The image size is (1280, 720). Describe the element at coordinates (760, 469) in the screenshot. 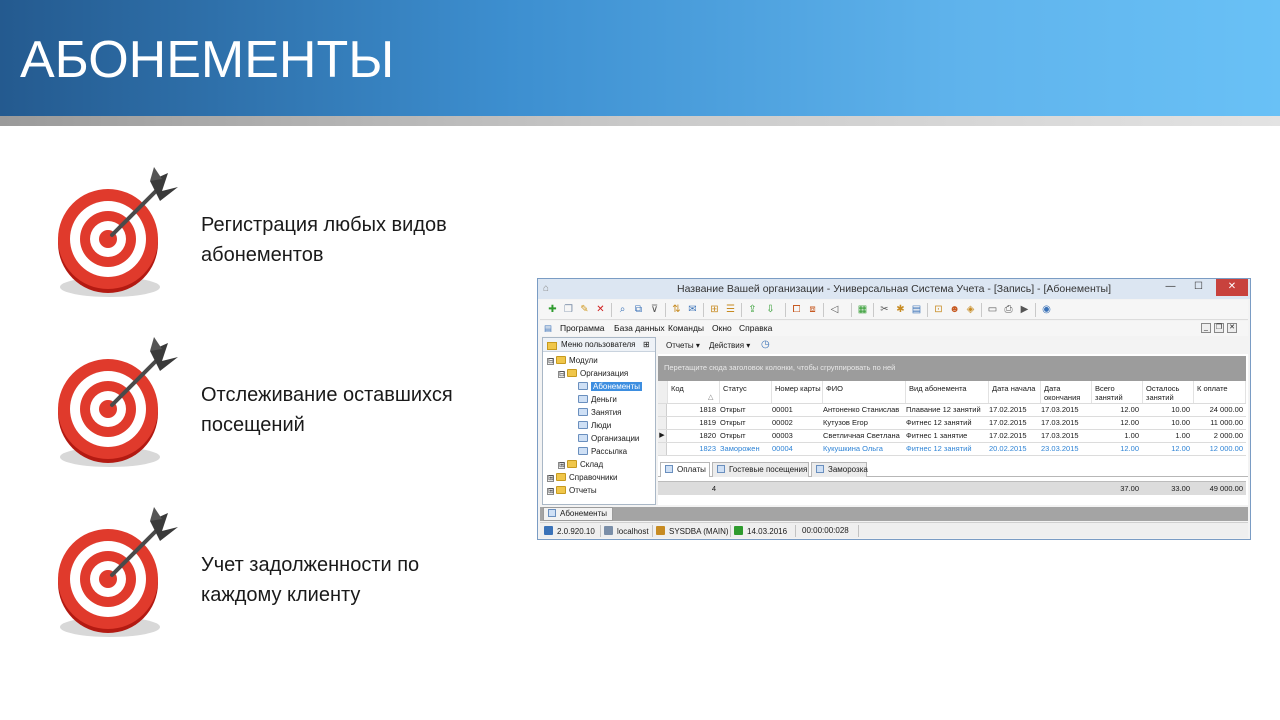

I see `tab-guest-visits: Гостевые посещения` at that location.